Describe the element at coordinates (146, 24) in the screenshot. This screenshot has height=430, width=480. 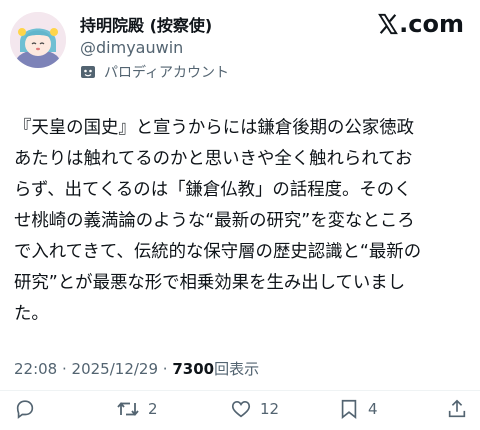
I see `author-name: 持明院殿 (按察使)` at that location.